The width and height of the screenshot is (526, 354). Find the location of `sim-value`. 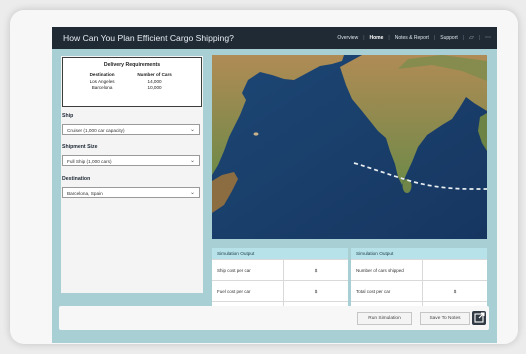

sim-value is located at coordinates (455, 270).